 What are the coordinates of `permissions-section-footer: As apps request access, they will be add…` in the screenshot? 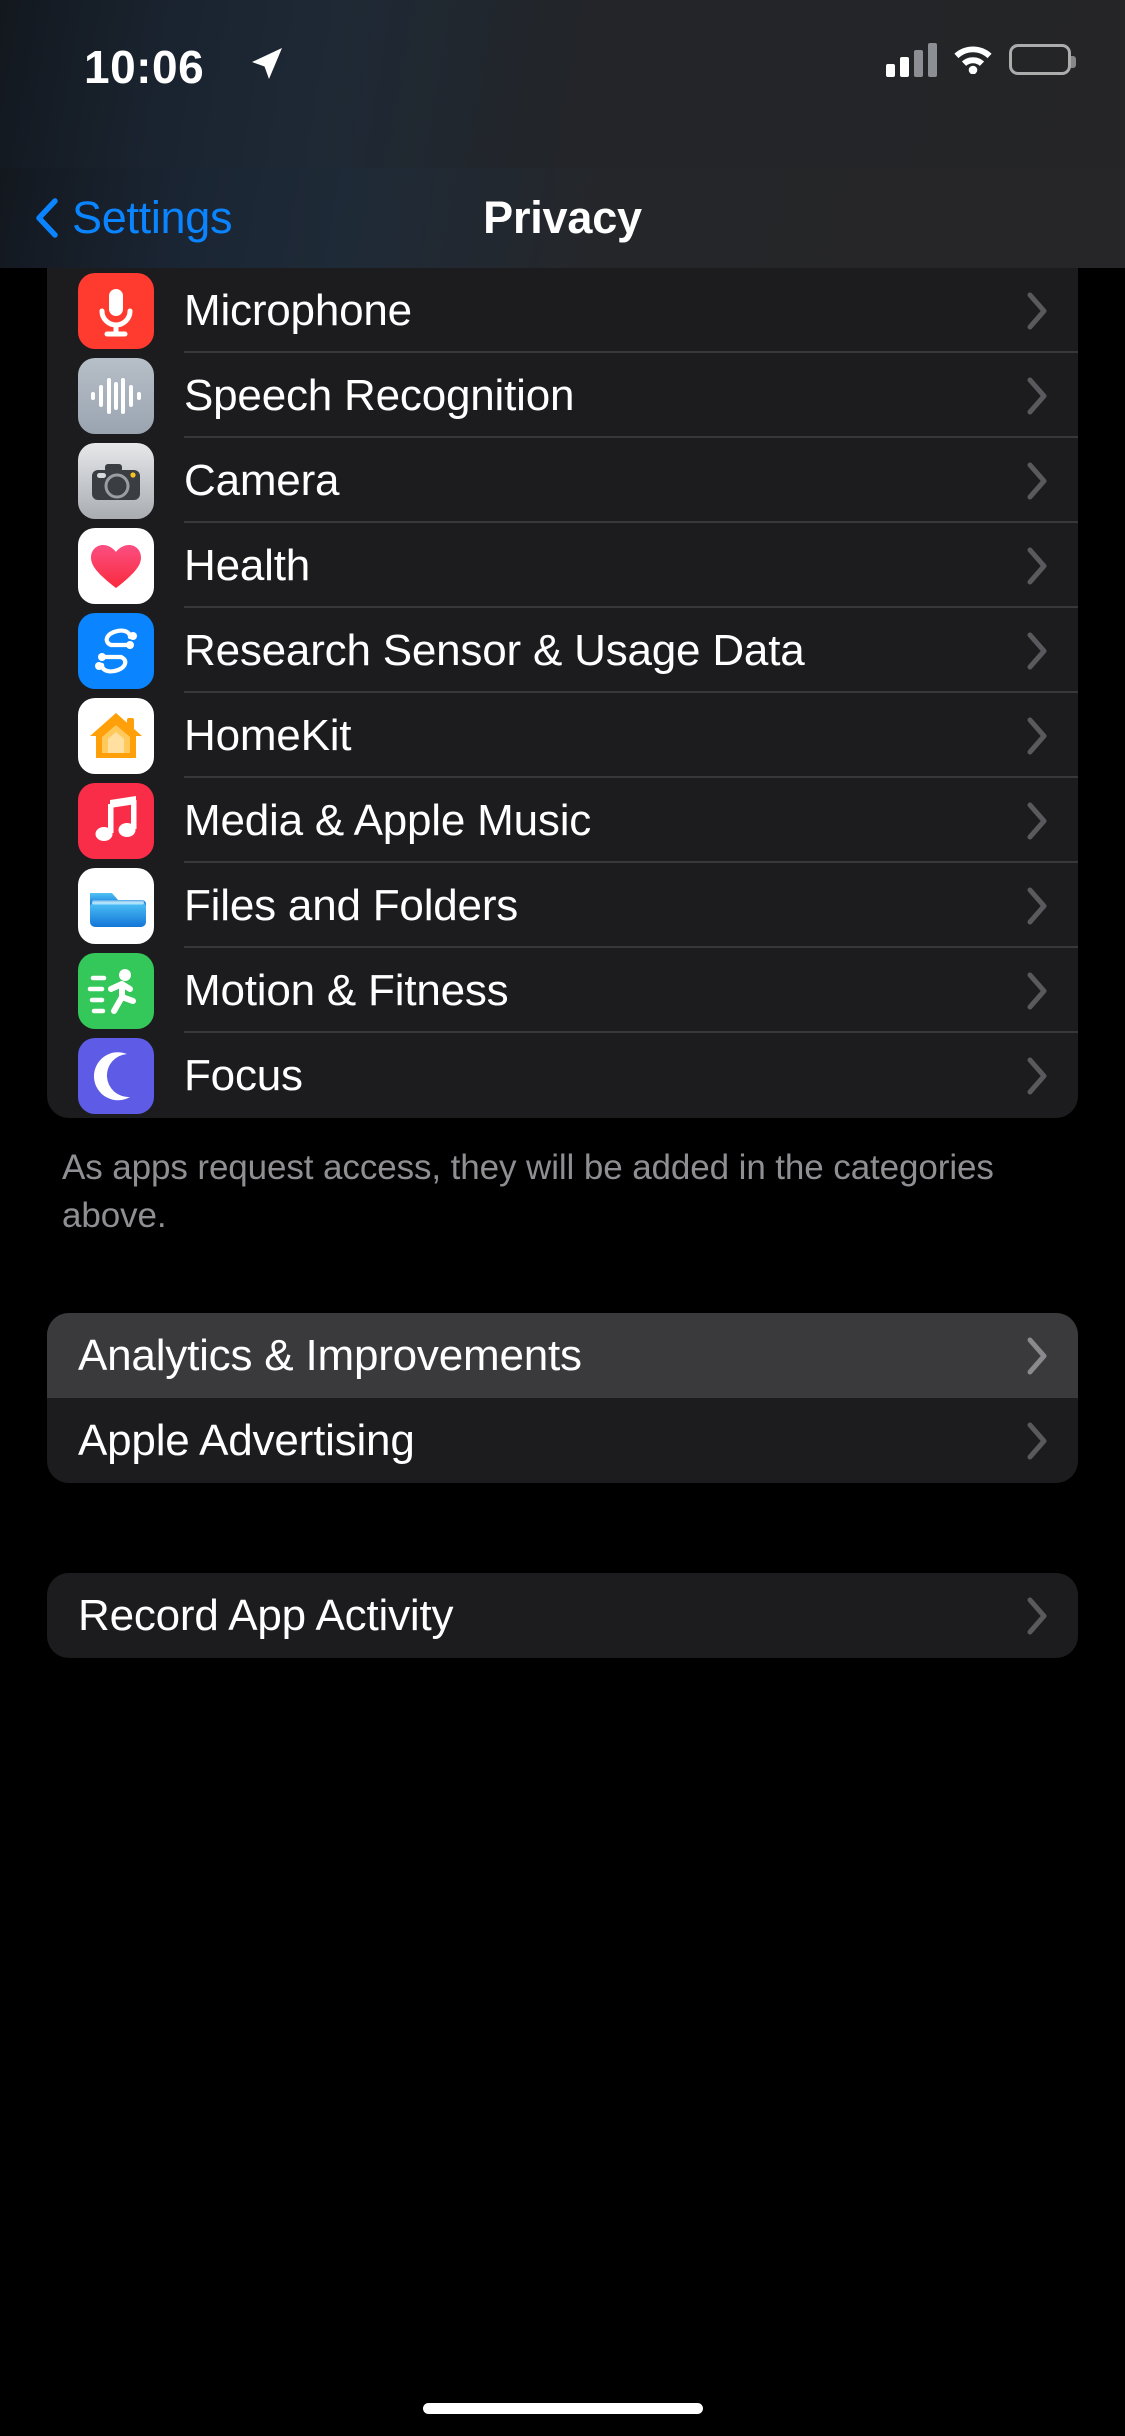 It's located at (528, 1191).